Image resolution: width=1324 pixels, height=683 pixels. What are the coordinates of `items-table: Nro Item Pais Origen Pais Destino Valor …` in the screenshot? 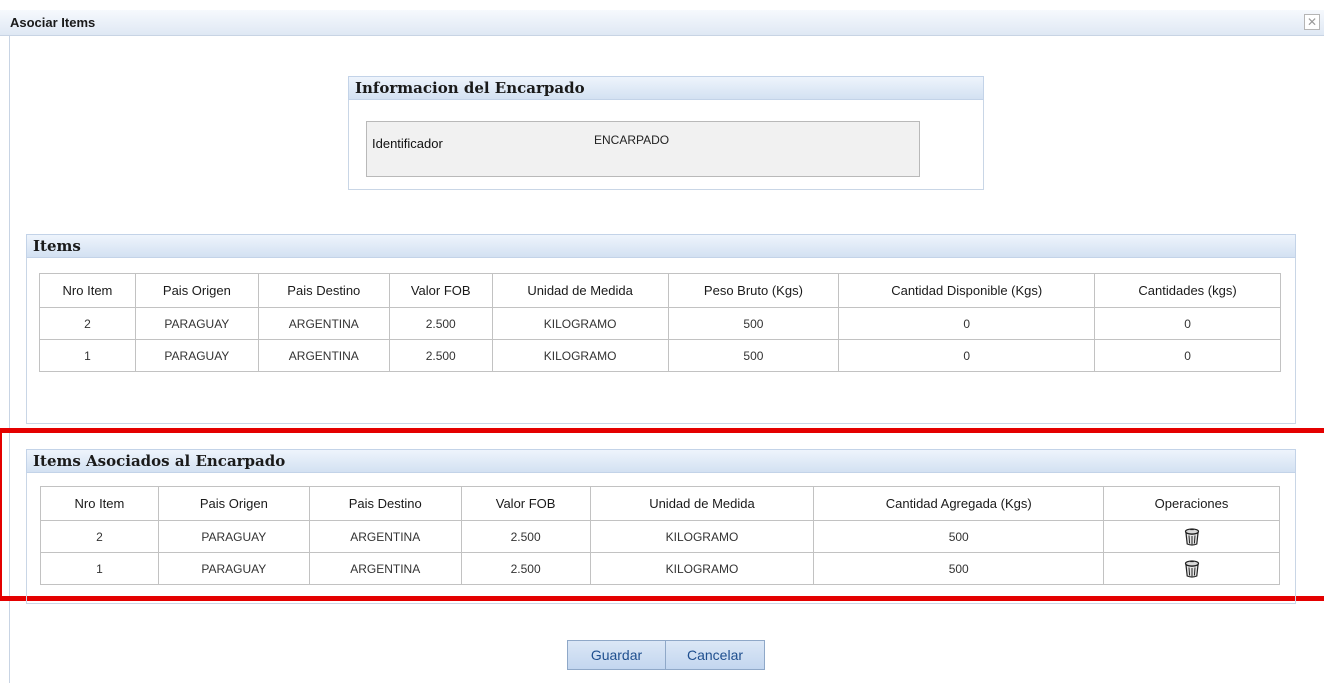 It's located at (660, 322).